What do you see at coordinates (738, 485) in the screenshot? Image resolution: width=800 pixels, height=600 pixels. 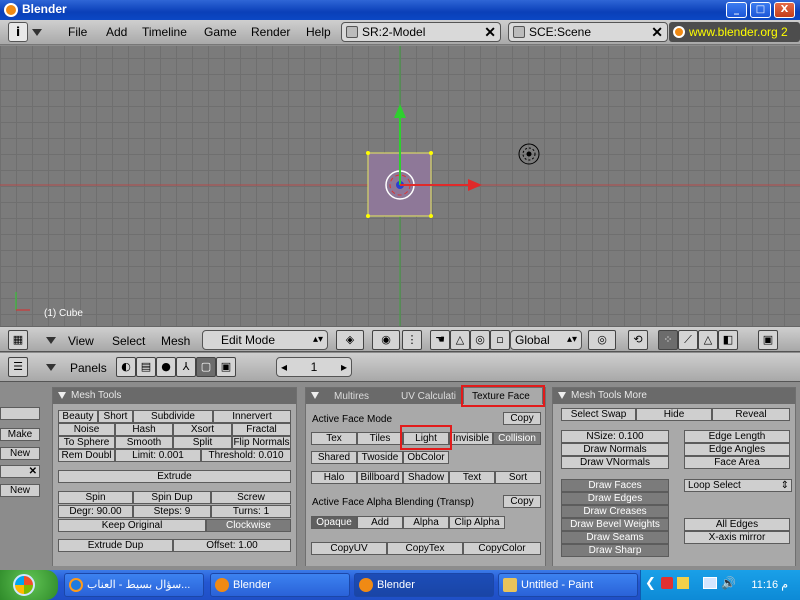 I see `loop-select-dropdown: Loop Select ⇕` at bounding box center [738, 485].